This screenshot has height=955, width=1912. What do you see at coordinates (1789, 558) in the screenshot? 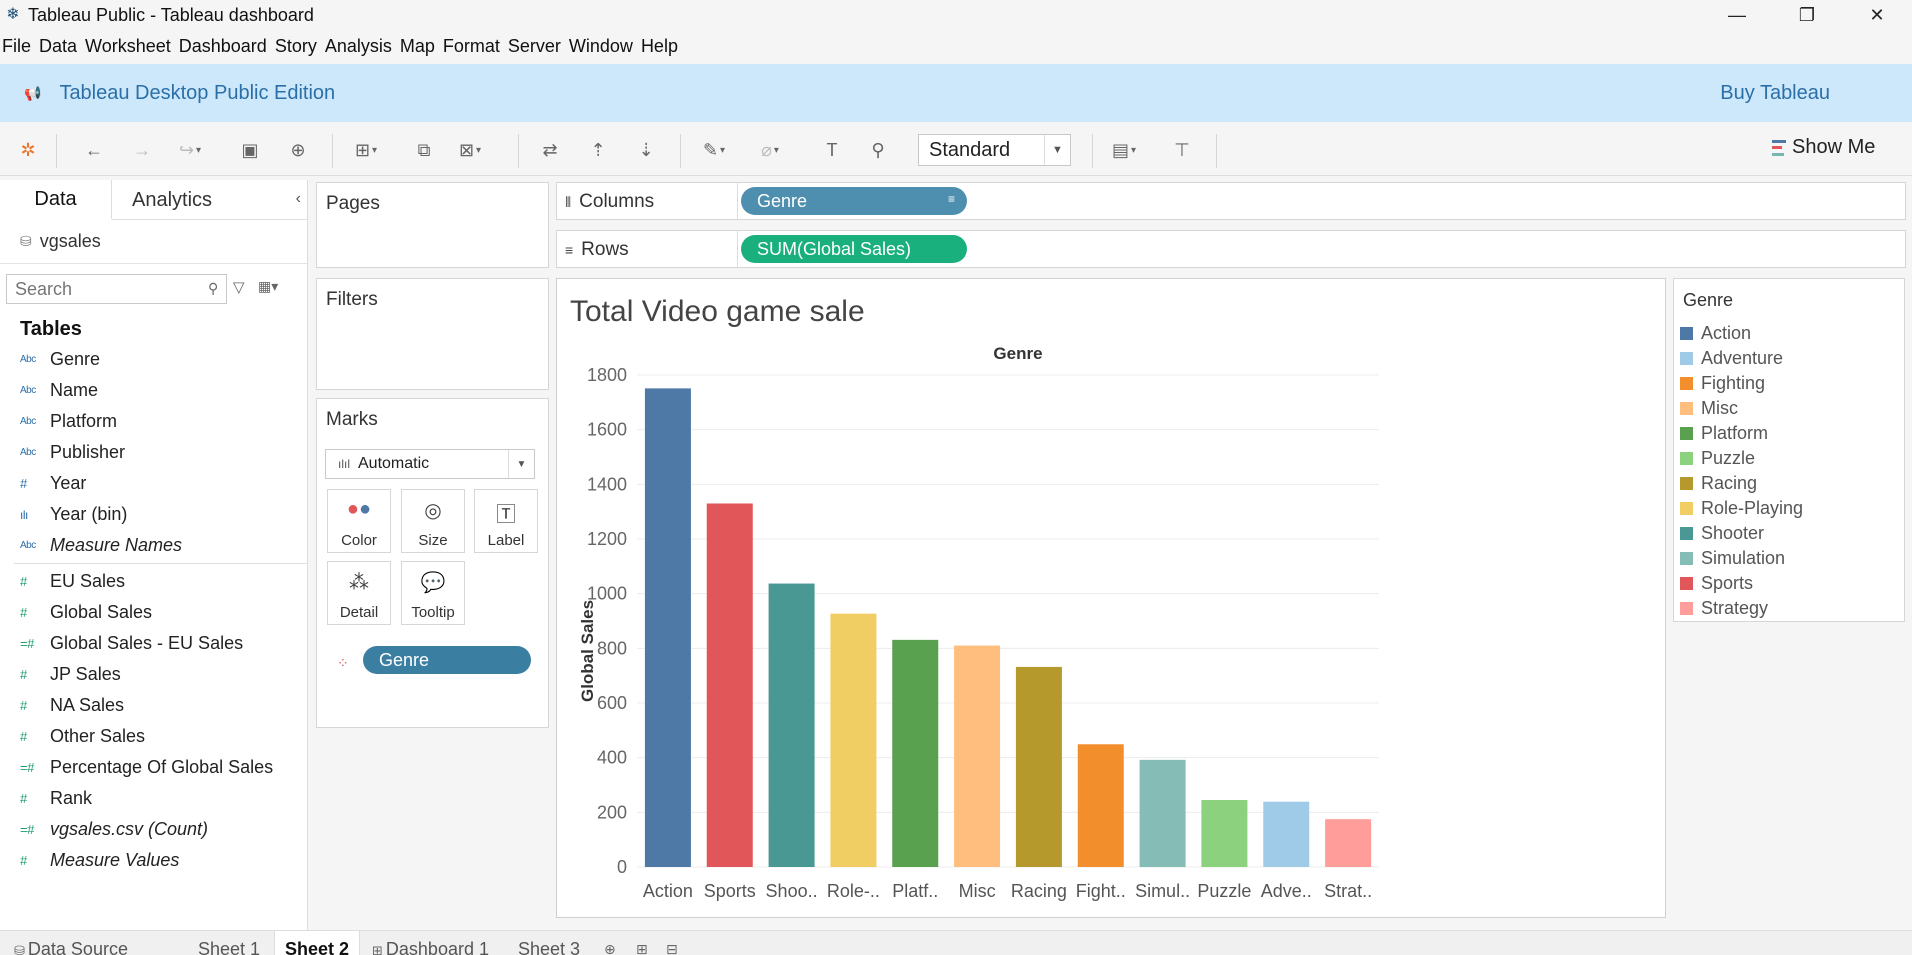
I see `legend-item: Simulation` at bounding box center [1789, 558].